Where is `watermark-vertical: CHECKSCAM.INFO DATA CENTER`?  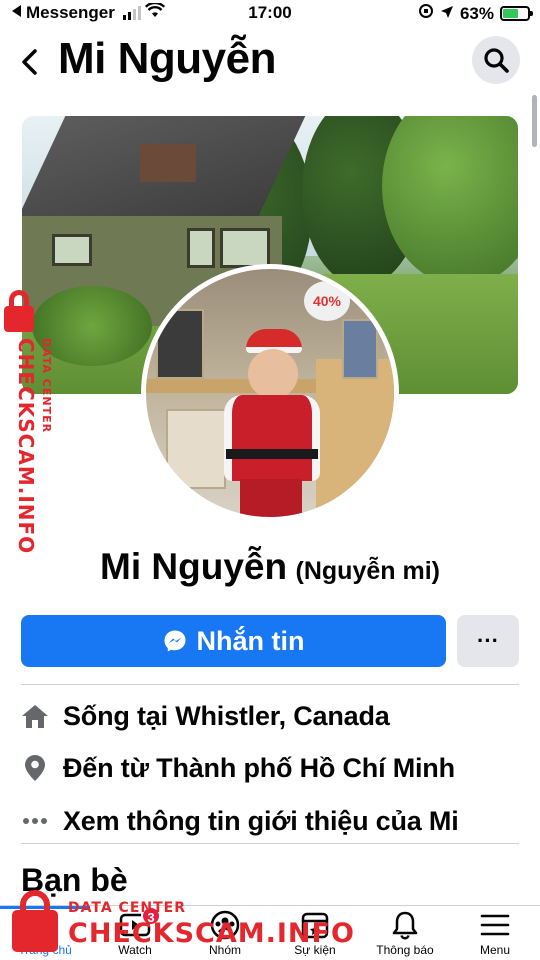
watermark-vertical: CHECKSCAM.INFO DATA CENTER is located at coordinates (30, 422).